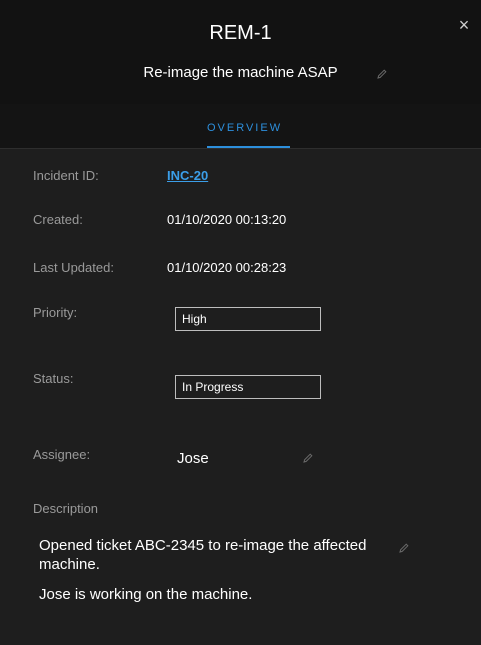  I want to click on priority-label: Priority:, so click(55, 312).